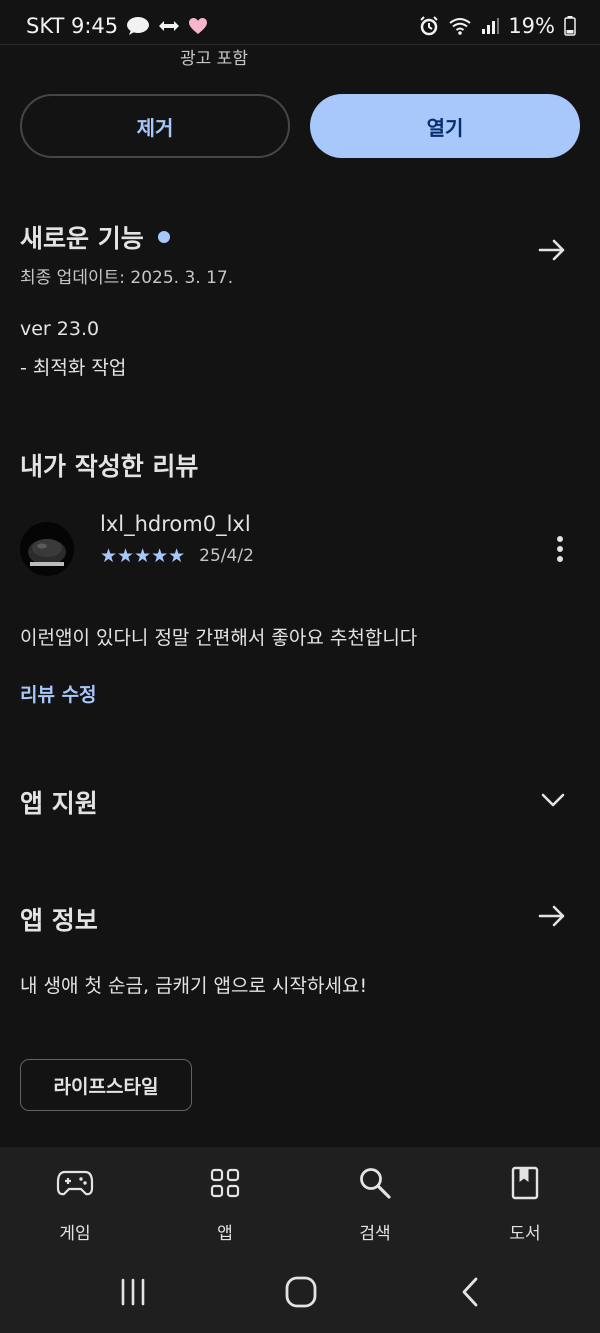 The height and width of the screenshot is (1333, 600). What do you see at coordinates (155, 126) in the screenshot?
I see `uninstall-button: 제거` at bounding box center [155, 126].